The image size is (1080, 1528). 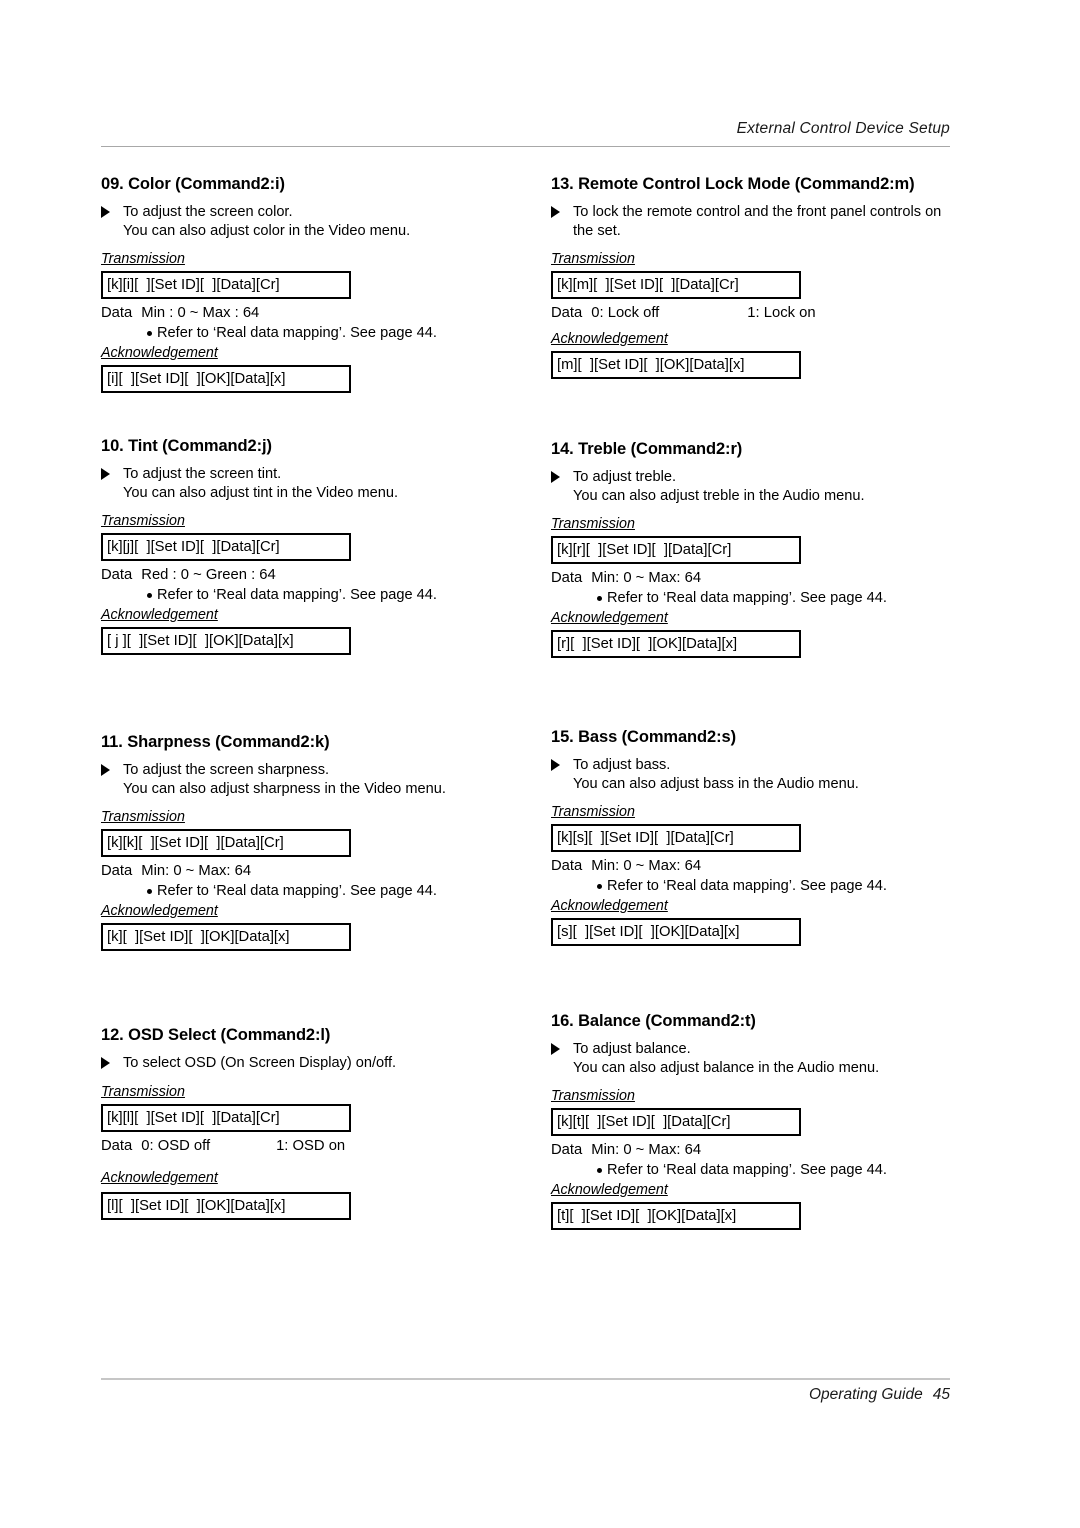 I want to click on transmission-command-box: [k][j][ ][Set ID][ ][Data][Cr], so click(x=226, y=547).